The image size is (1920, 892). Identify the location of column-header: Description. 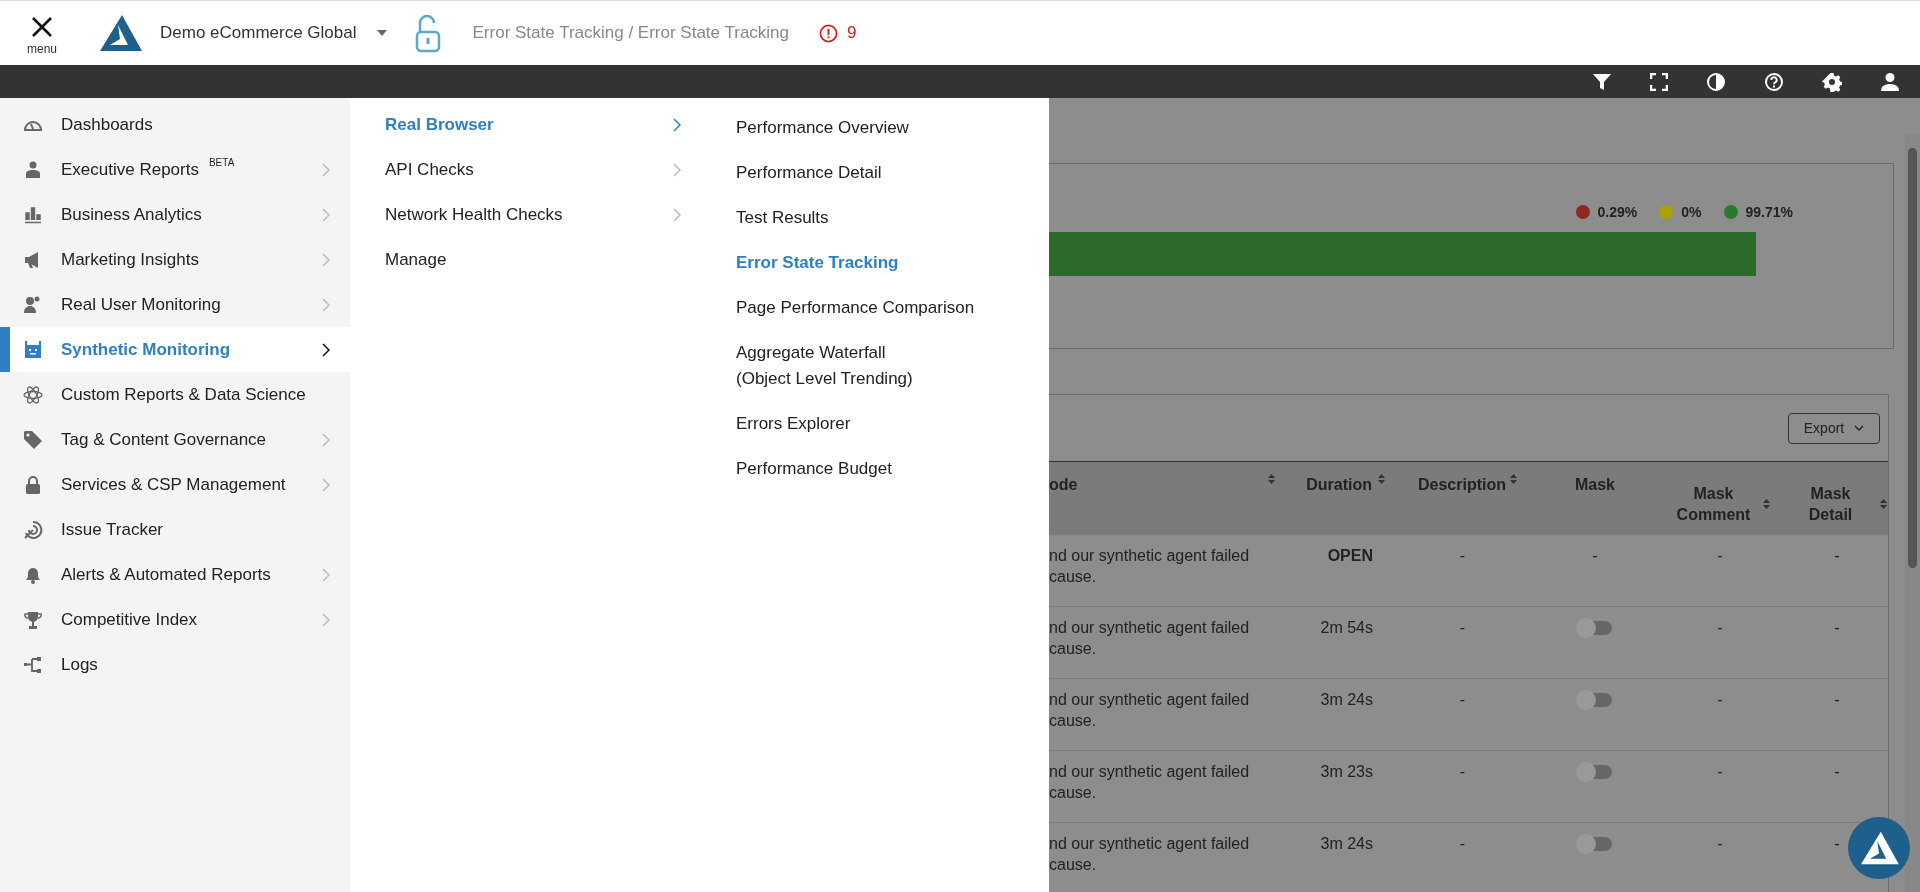
(1462, 498).